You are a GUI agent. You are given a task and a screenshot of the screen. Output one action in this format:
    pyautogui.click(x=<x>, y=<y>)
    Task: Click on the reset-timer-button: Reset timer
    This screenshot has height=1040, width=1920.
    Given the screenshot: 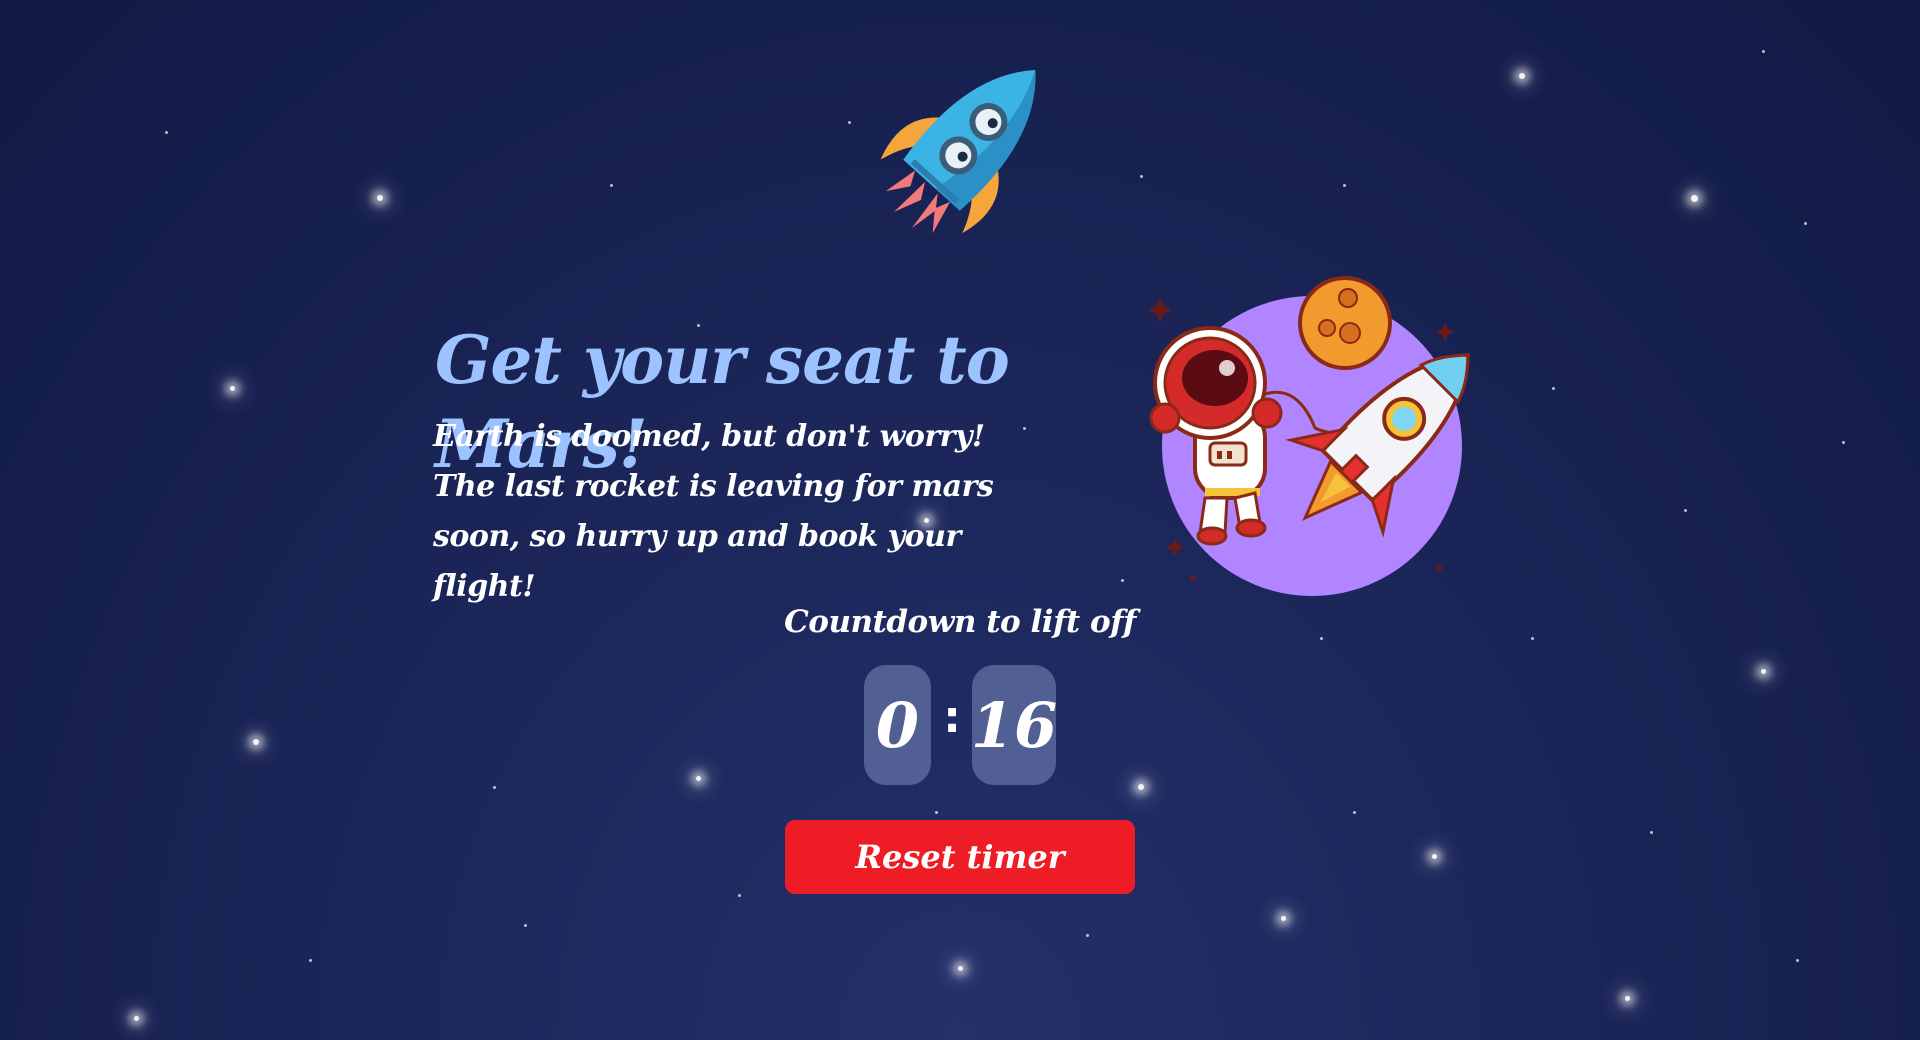 What is the action you would take?
    pyautogui.click(x=960, y=857)
    